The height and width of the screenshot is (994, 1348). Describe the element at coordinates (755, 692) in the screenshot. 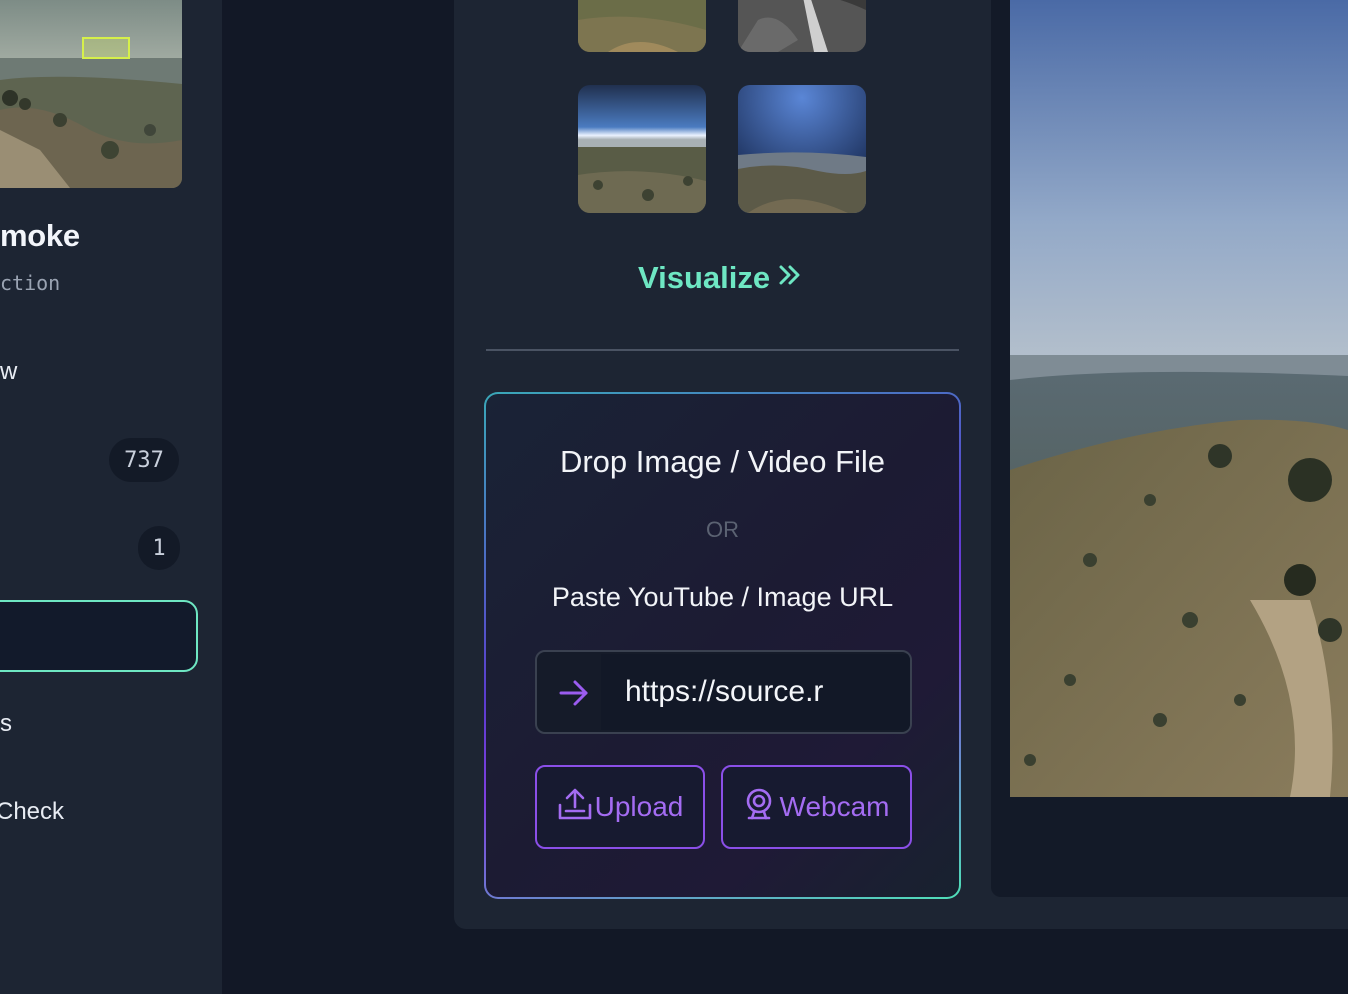

I see `url-input` at that location.